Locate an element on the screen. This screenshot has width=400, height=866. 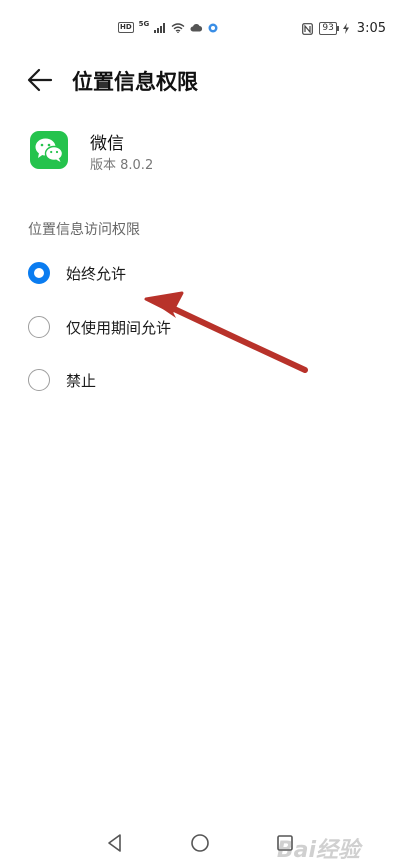
status-right: 93 3:05 is located at coordinates (344, 28).